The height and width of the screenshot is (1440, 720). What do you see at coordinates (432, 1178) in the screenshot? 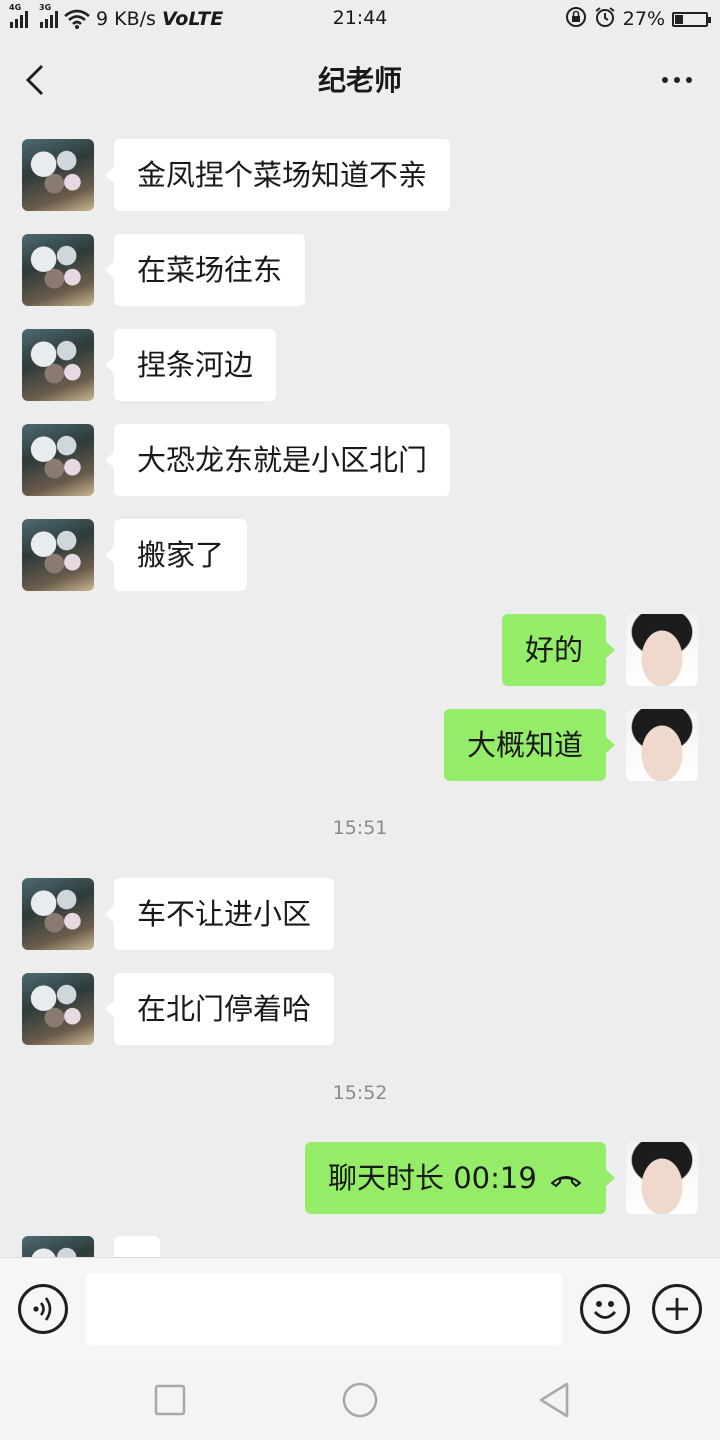
I see `message-text: 聊天时长 00:19` at bounding box center [432, 1178].